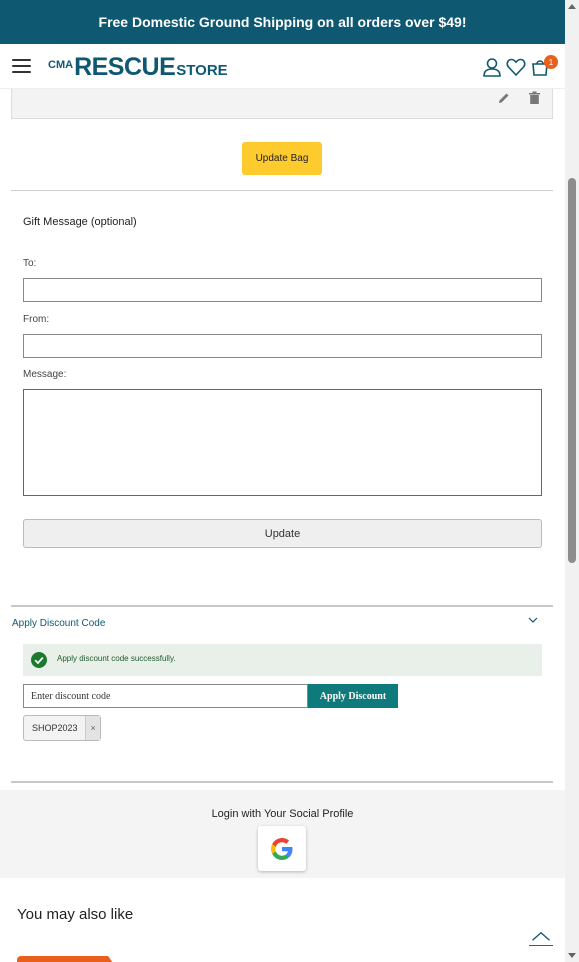  I want to click on cart-item-row, so click(282, 104).